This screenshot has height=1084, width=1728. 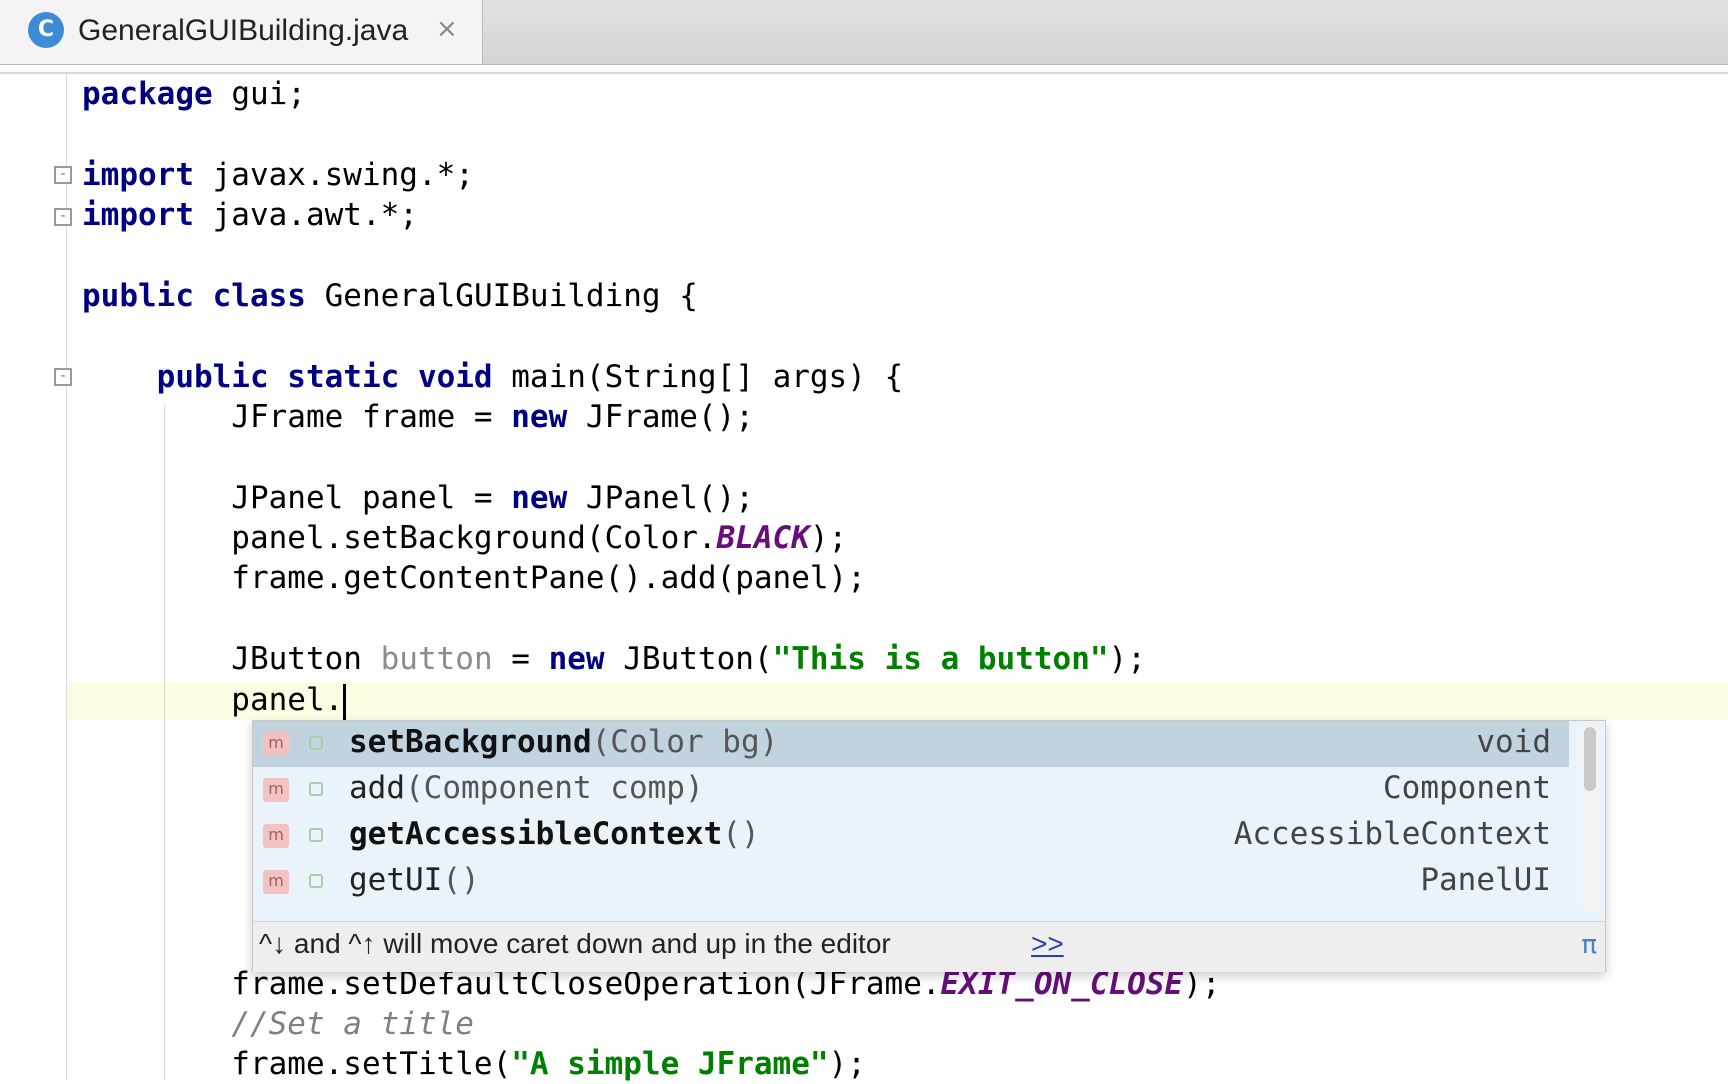 I want to click on hint-more-link: >>, so click(x=1047, y=944).